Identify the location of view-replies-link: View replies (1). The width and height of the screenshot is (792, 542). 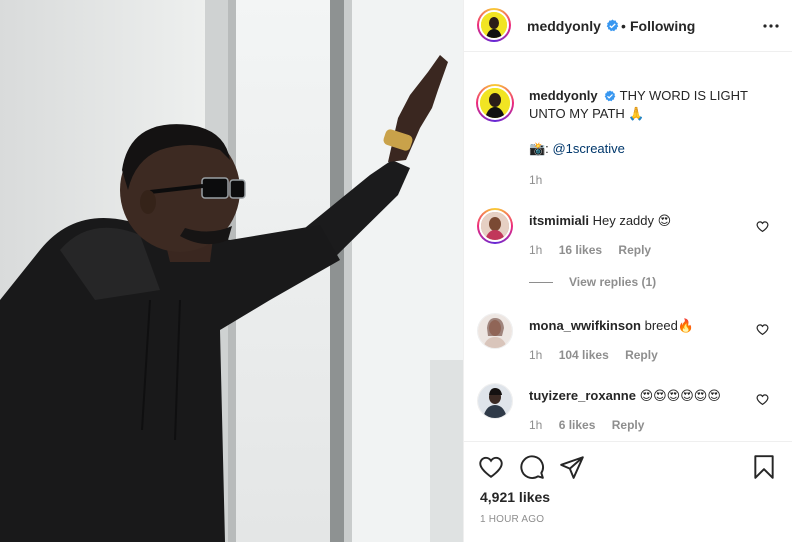
(592, 282).